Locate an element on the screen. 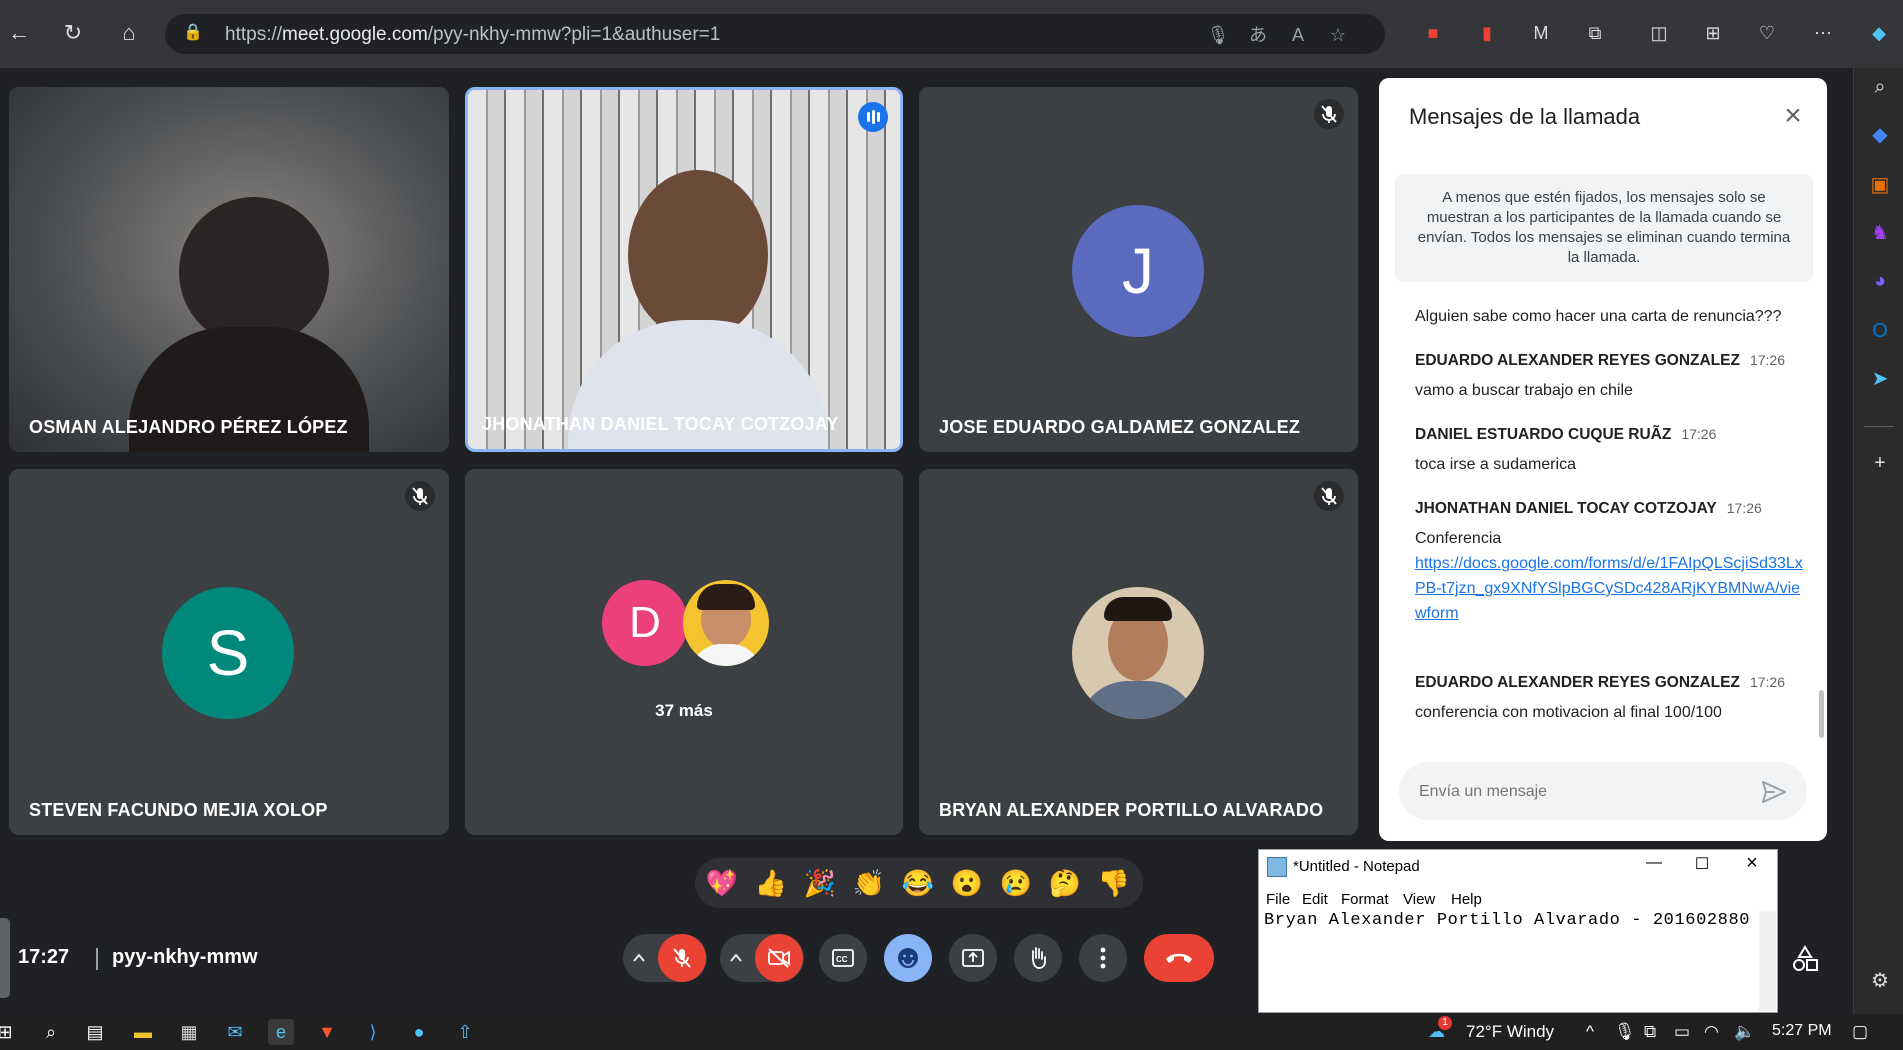  more-options-button is located at coordinates (1103, 958).